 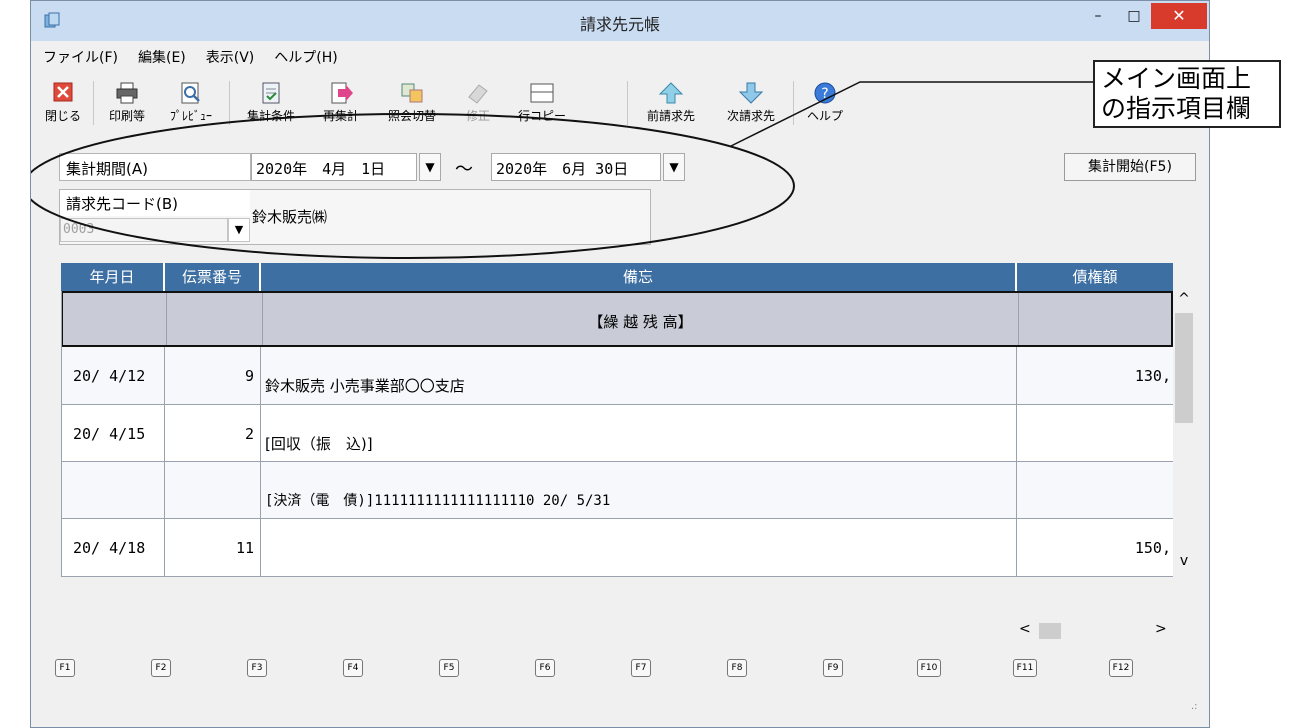 I want to click on callout-line-1: メイン画面上, so click(x=1176, y=78).